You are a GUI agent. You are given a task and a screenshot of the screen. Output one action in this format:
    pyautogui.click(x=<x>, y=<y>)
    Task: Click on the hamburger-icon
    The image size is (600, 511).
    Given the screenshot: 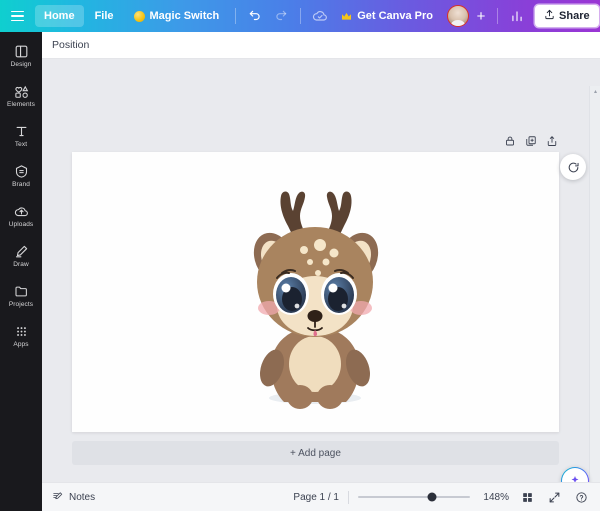 What is the action you would take?
    pyautogui.click(x=17, y=16)
    